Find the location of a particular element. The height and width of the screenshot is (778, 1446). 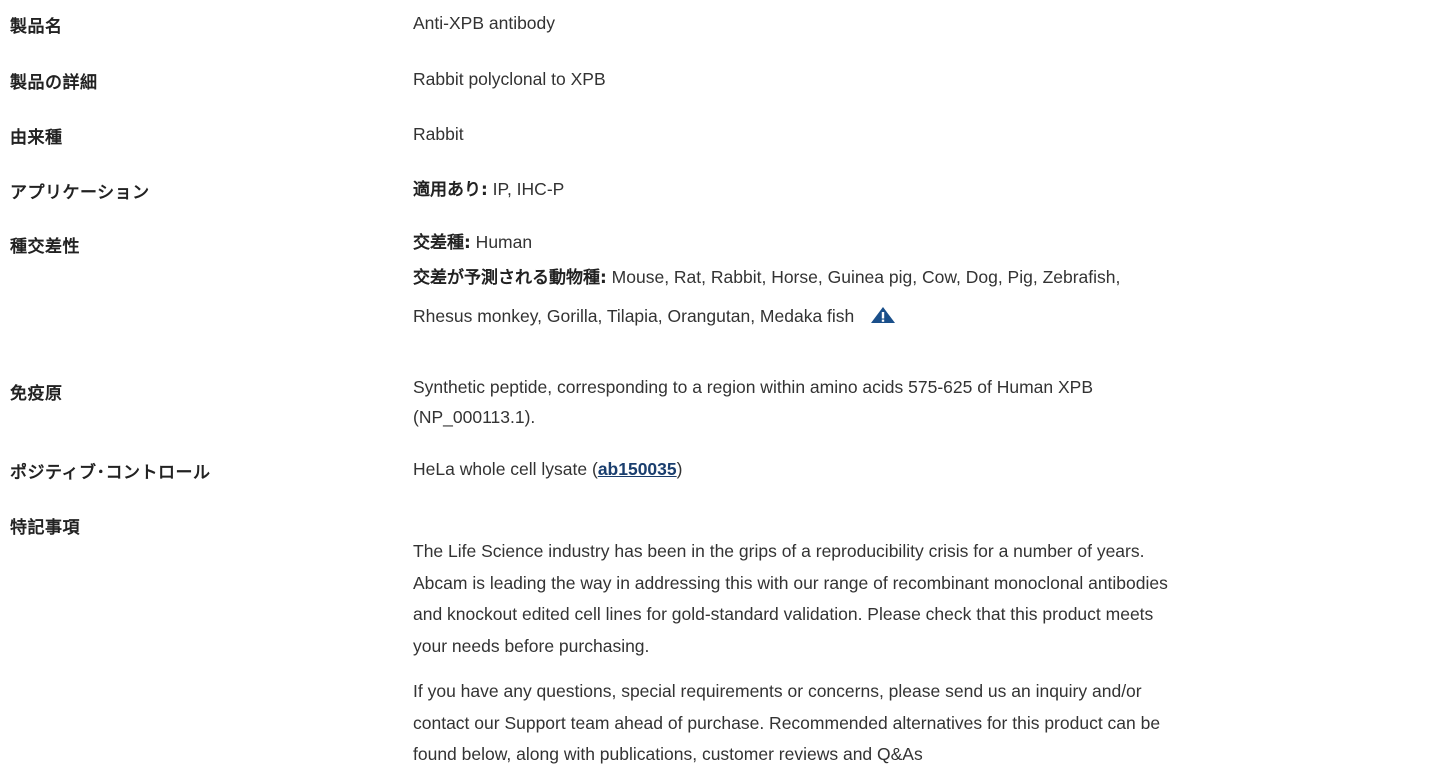

applications-value: 適用あり: IP, IHC-P is located at coordinates (913, 190).